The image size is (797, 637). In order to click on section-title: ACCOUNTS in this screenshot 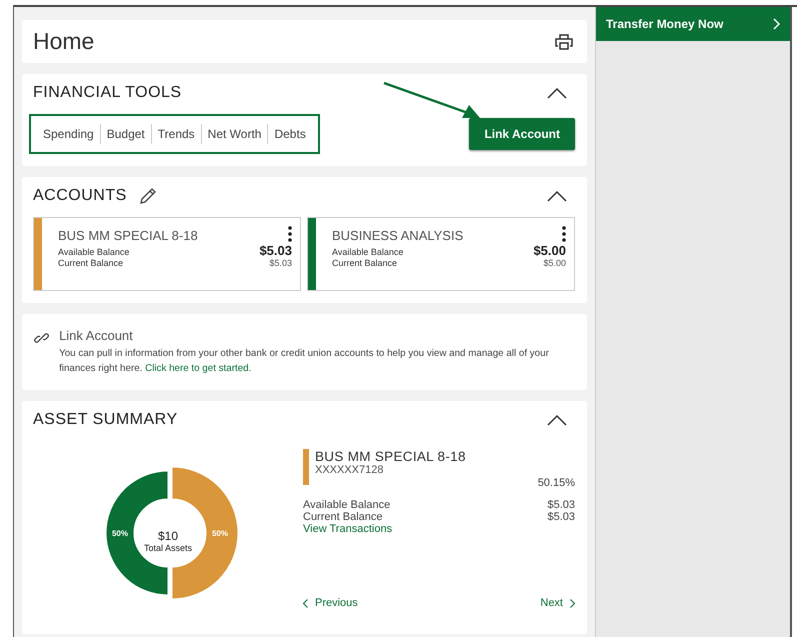, I will do `click(80, 196)`.